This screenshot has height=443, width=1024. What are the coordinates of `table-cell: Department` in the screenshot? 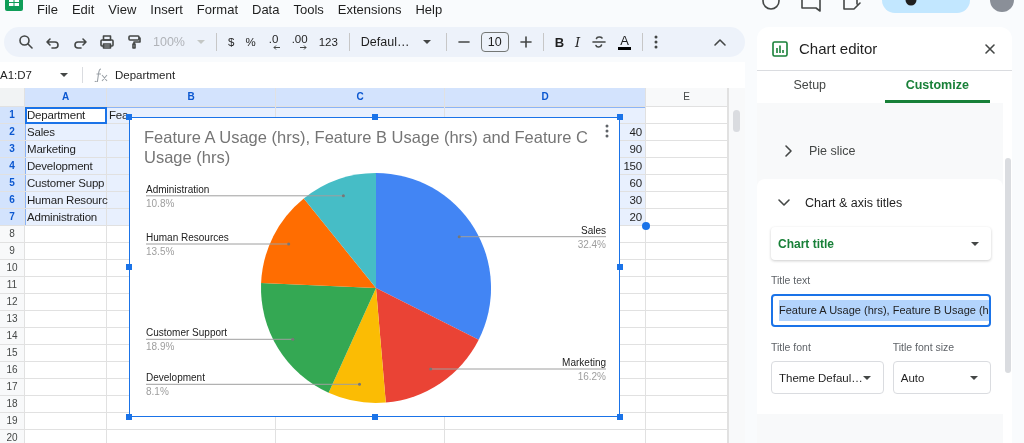 It's located at (66, 115).